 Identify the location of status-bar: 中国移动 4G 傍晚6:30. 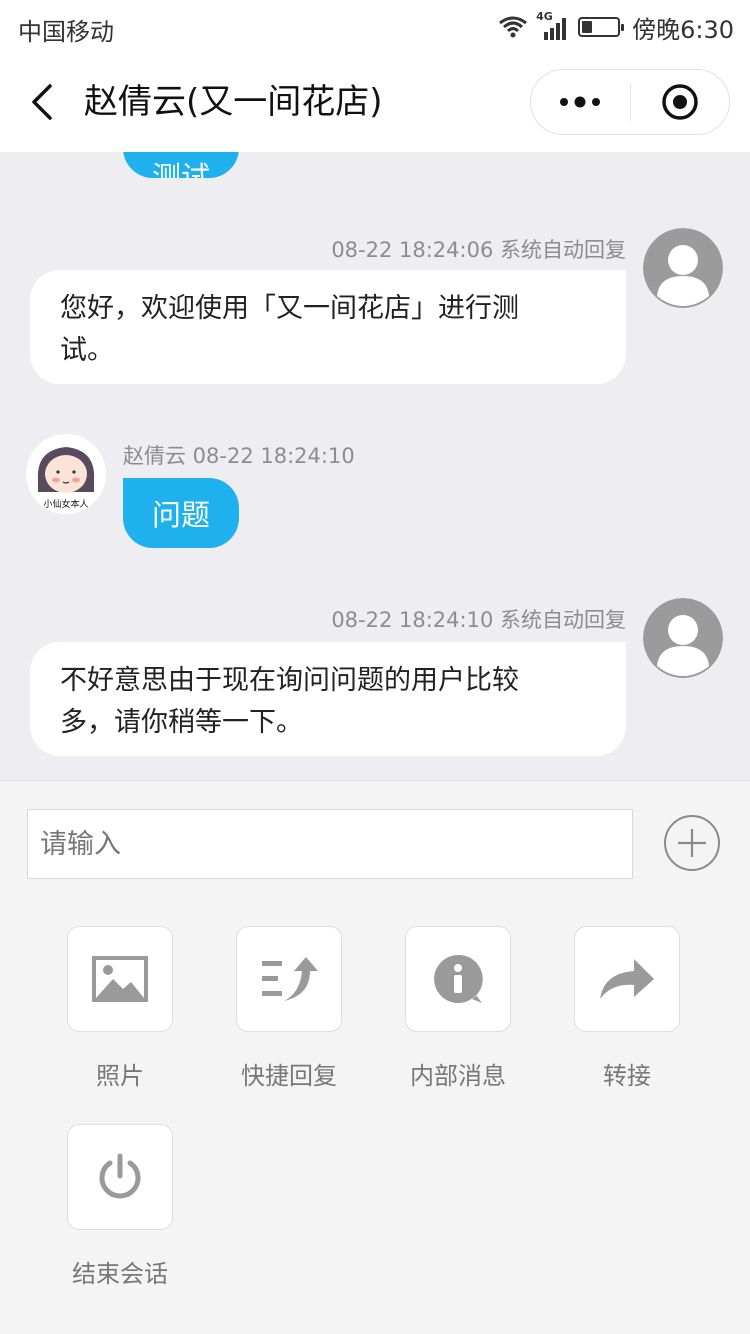
(375, 27).